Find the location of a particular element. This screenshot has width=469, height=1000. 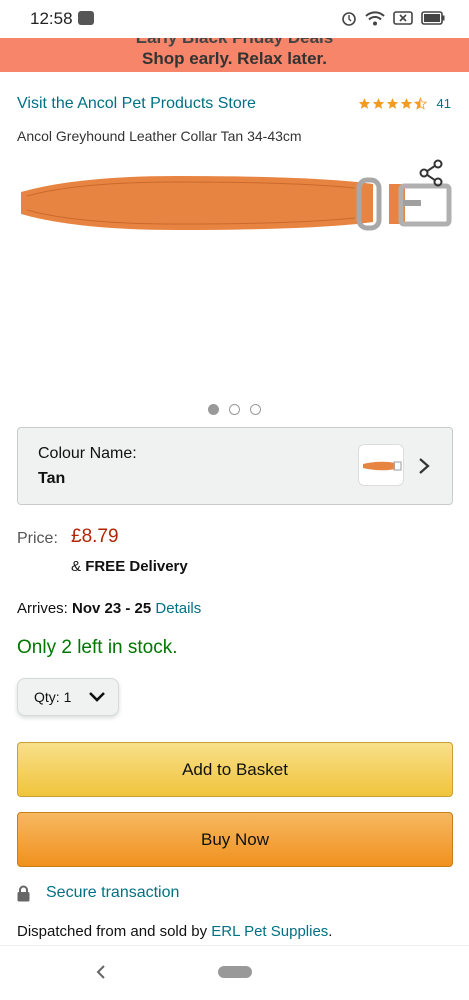

price-value: £8.79 is located at coordinates (95, 536).